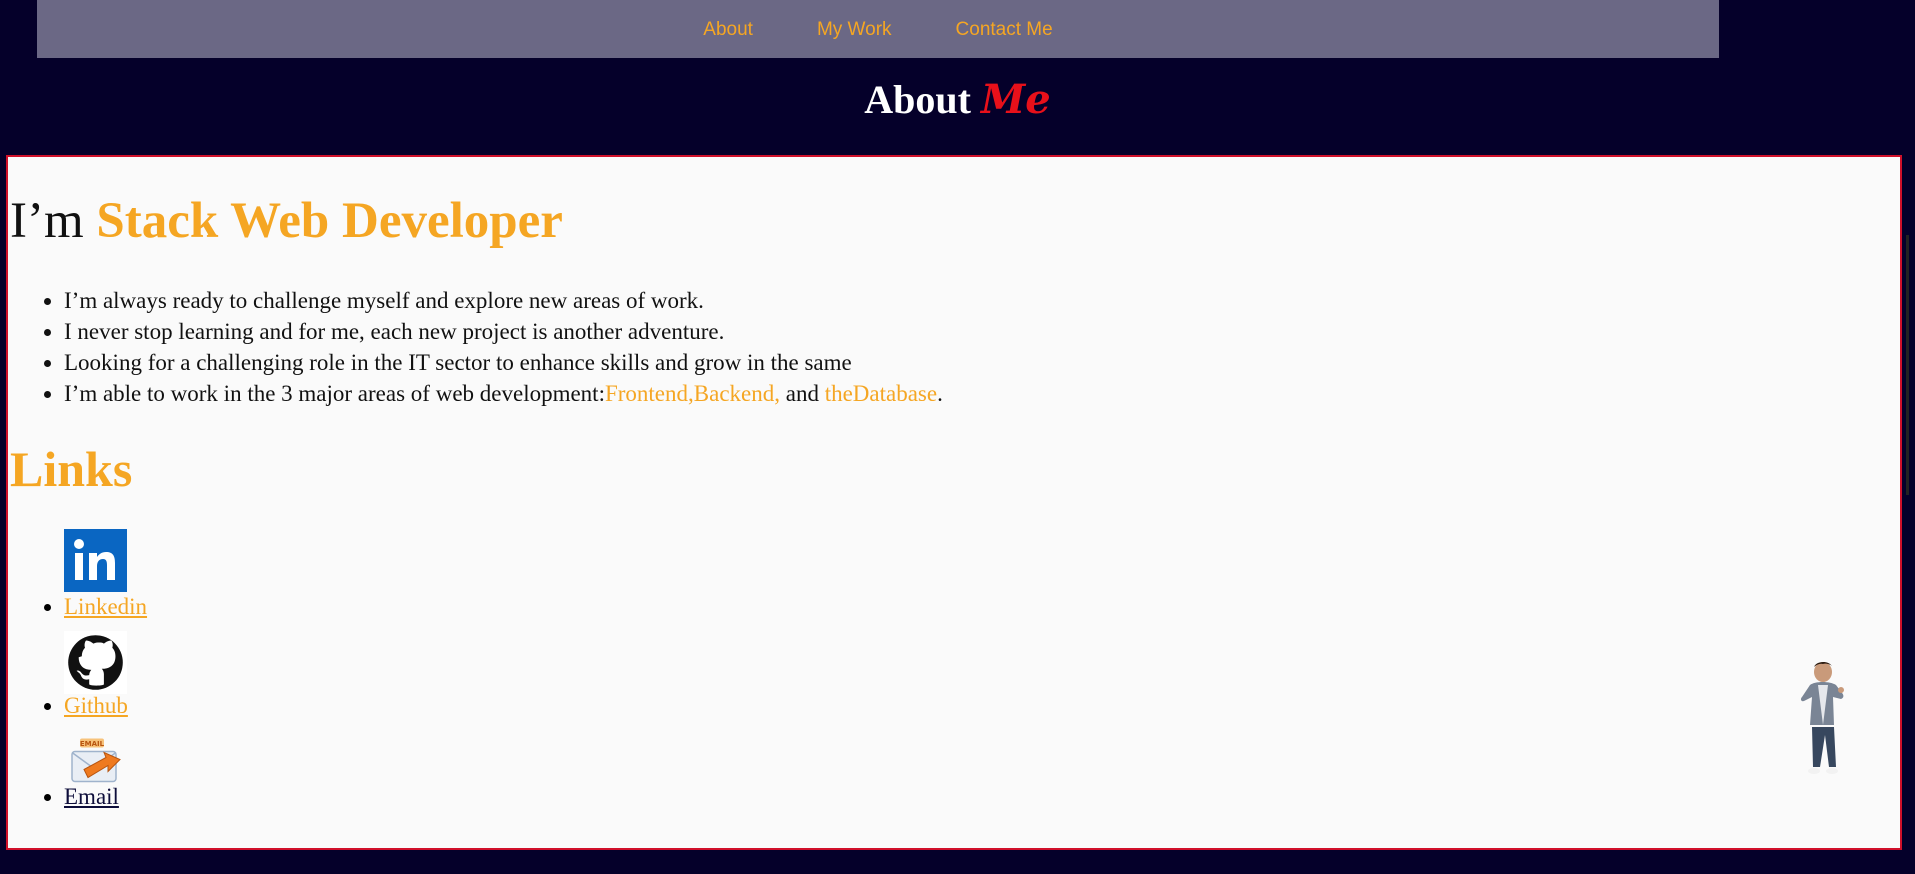 The width and height of the screenshot is (1915, 874). What do you see at coordinates (1004, 30) in the screenshot?
I see `nav-link-contact-me: Contact Me` at bounding box center [1004, 30].